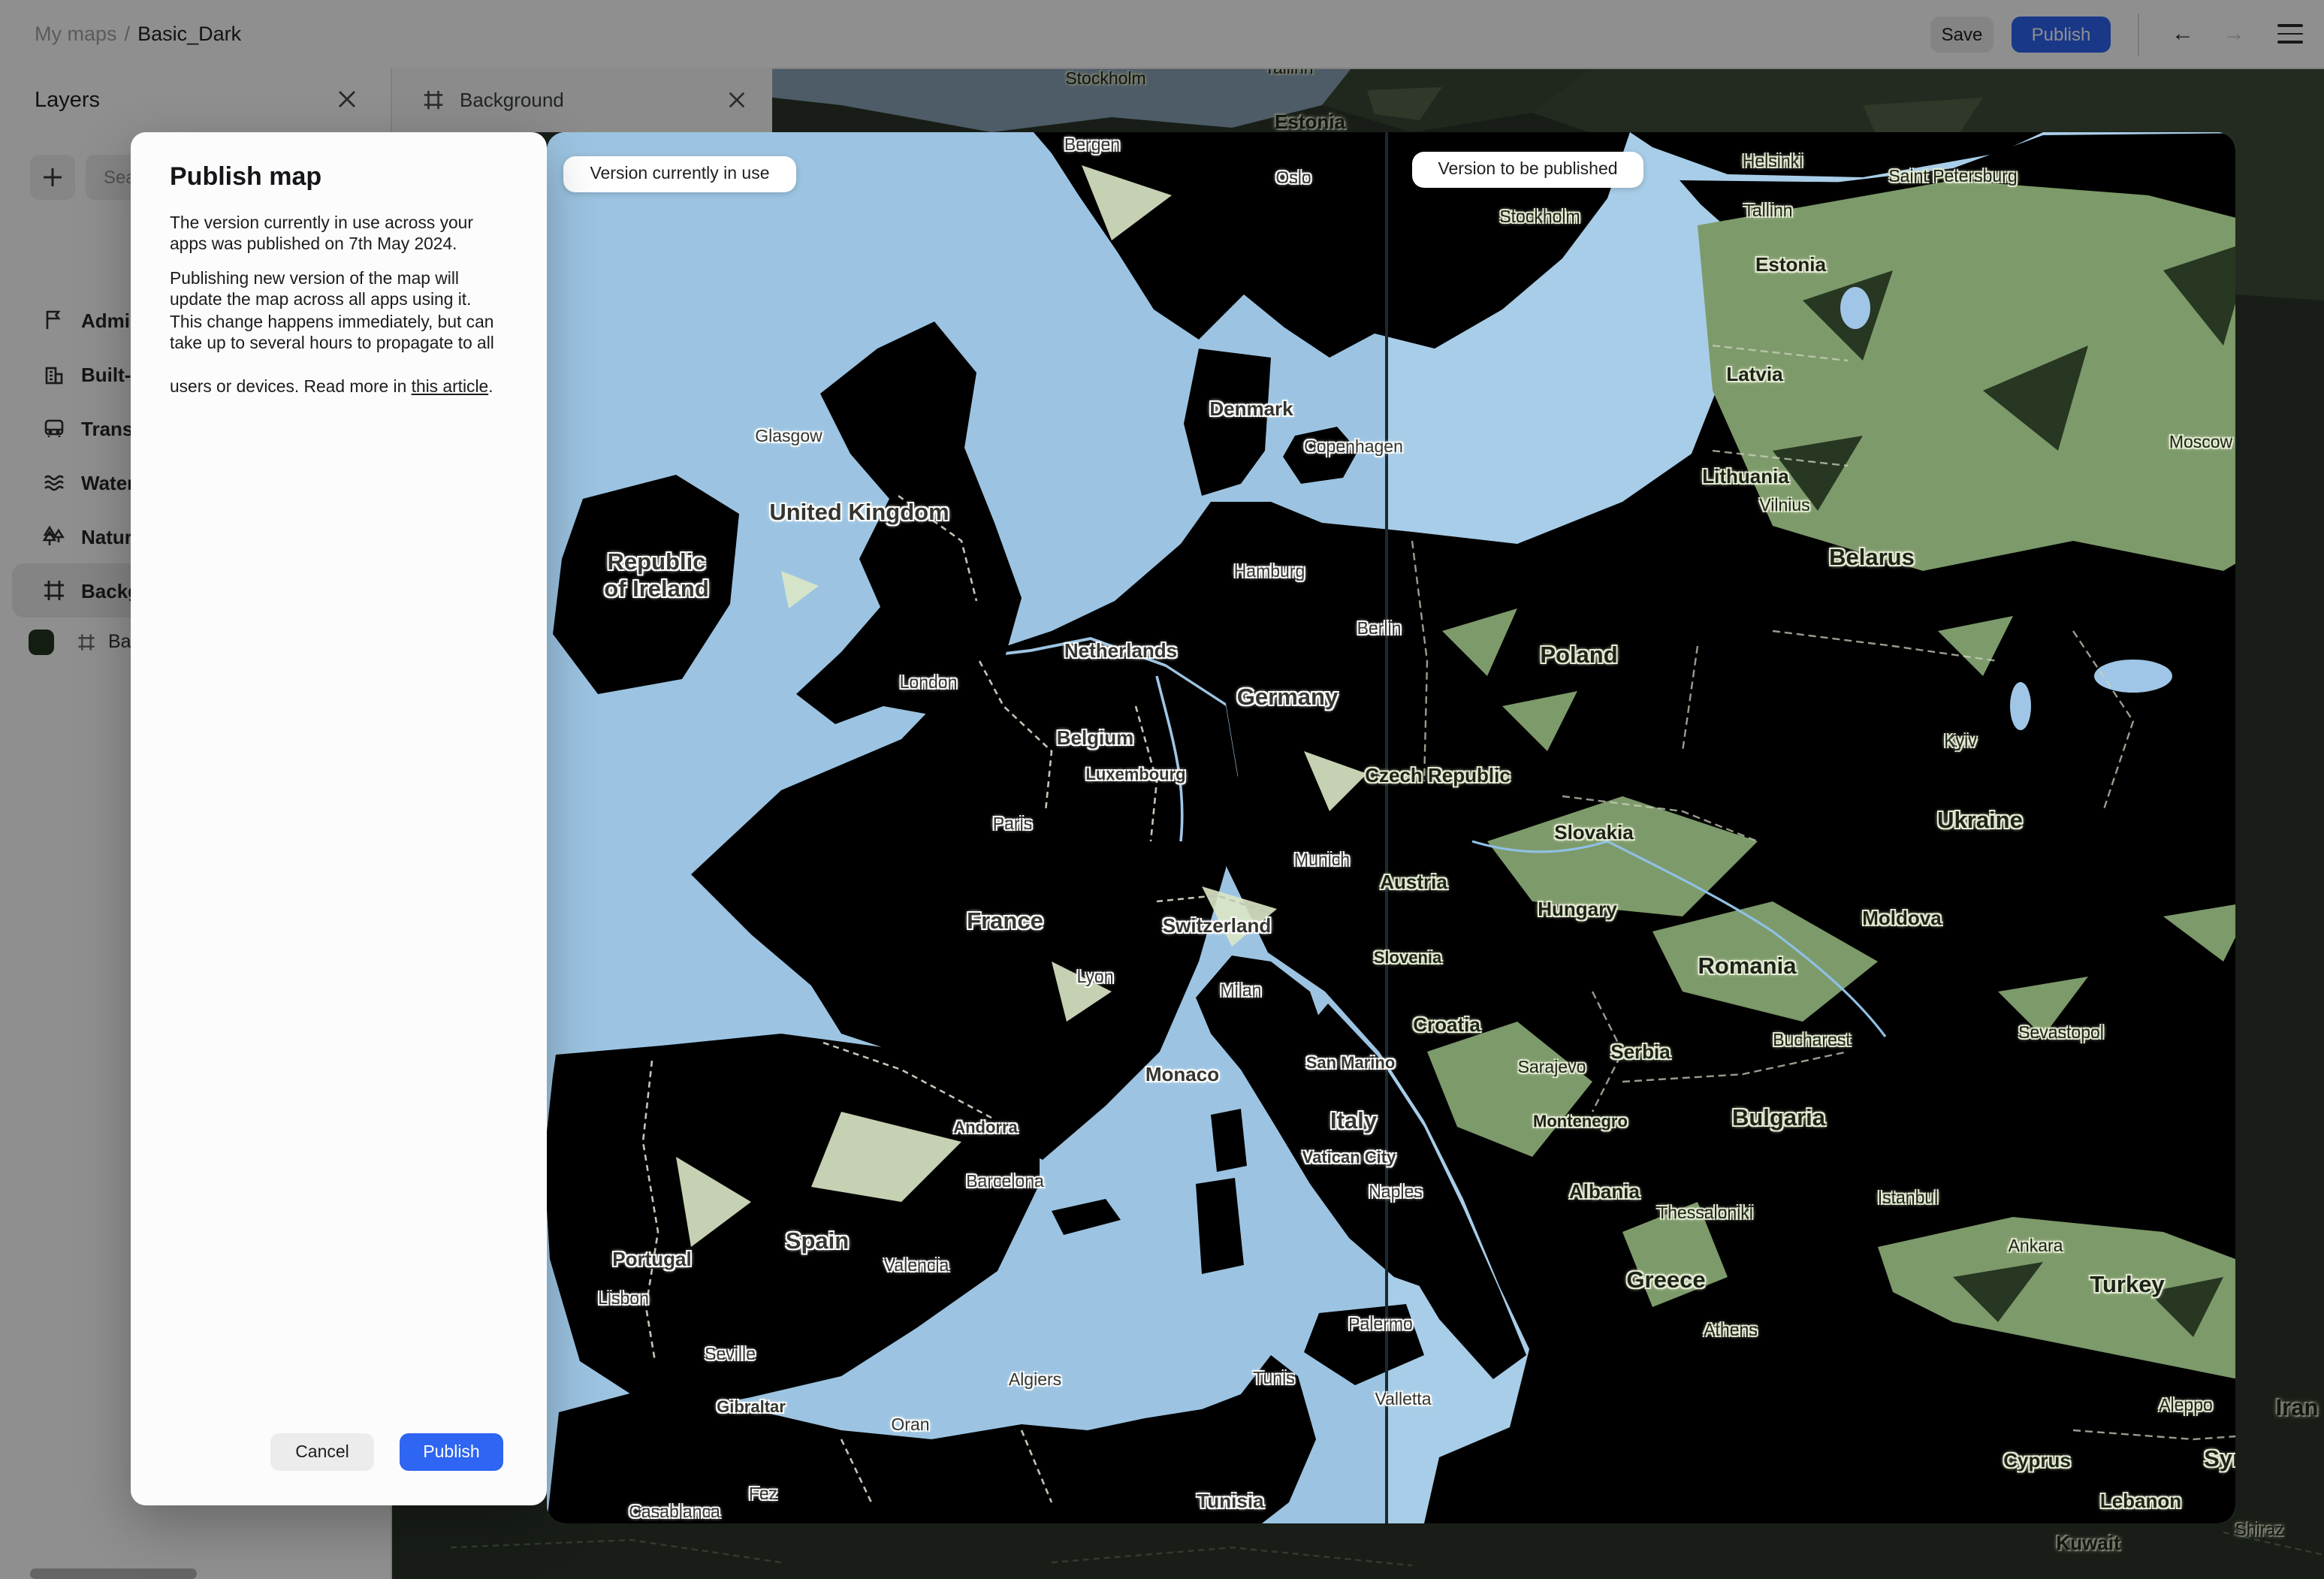  I want to click on map-label-country: Netherlands, so click(1121, 650).